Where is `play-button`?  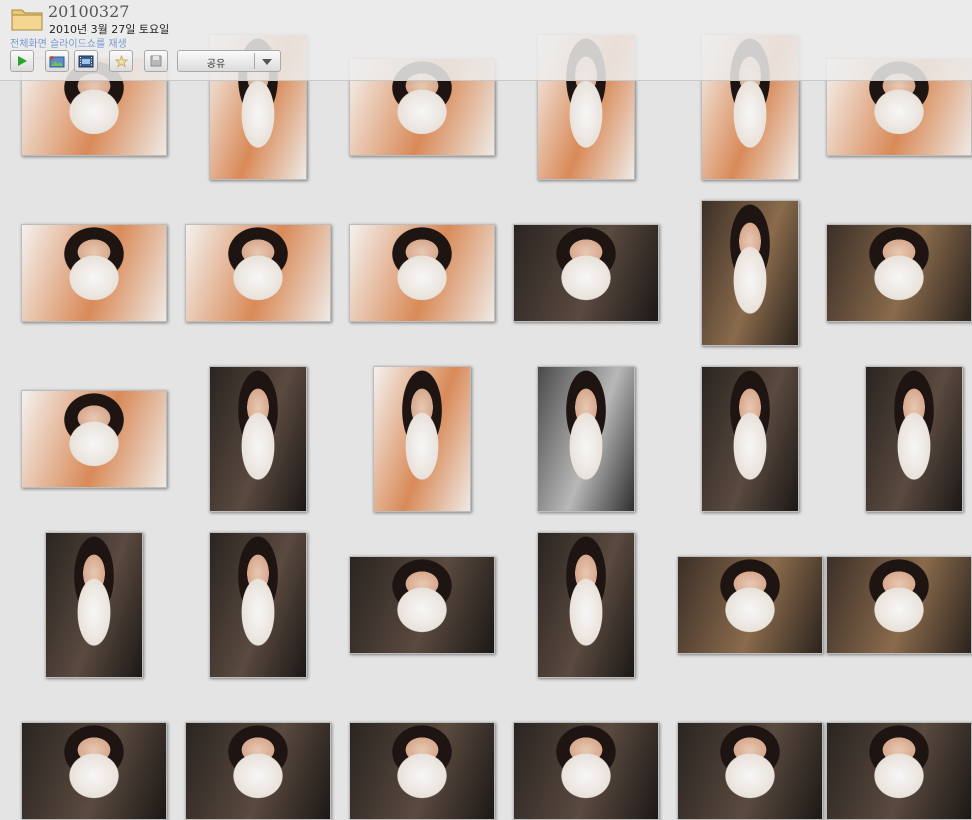
play-button is located at coordinates (22, 61).